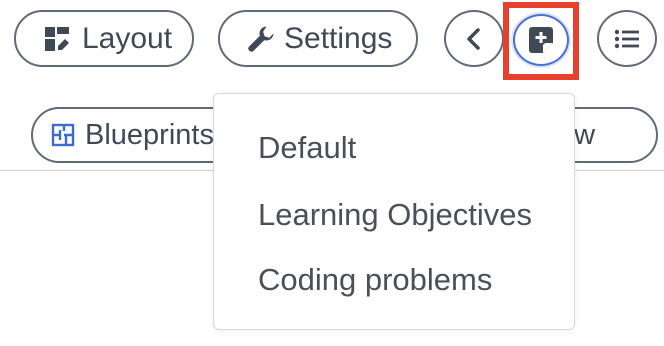 The height and width of the screenshot is (346, 664). Describe the element at coordinates (307, 147) in the screenshot. I see `menu-item-default: Default` at that location.